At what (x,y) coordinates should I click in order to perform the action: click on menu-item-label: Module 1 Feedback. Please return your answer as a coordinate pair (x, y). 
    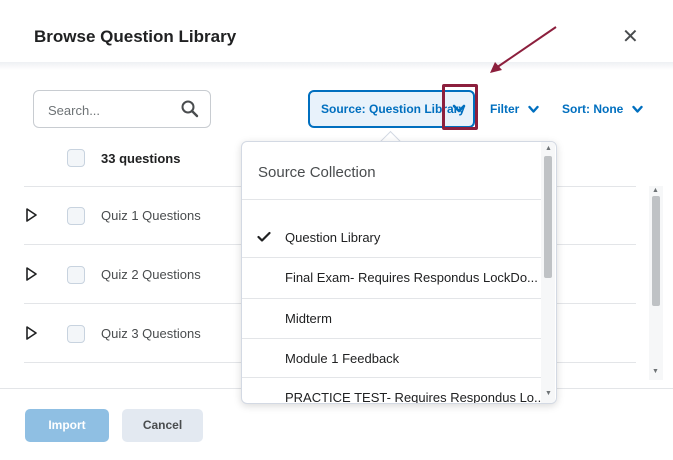
    Looking at the image, I should click on (342, 358).